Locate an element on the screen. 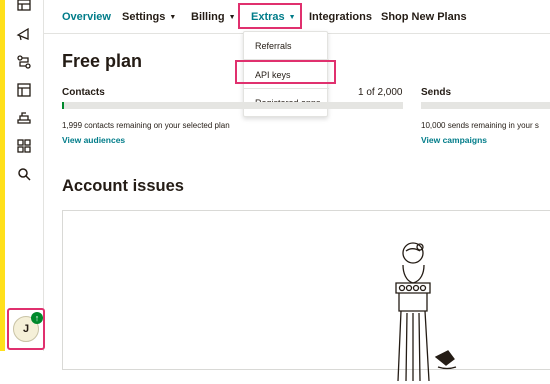  tab-overview: Overview is located at coordinates (86, 17).